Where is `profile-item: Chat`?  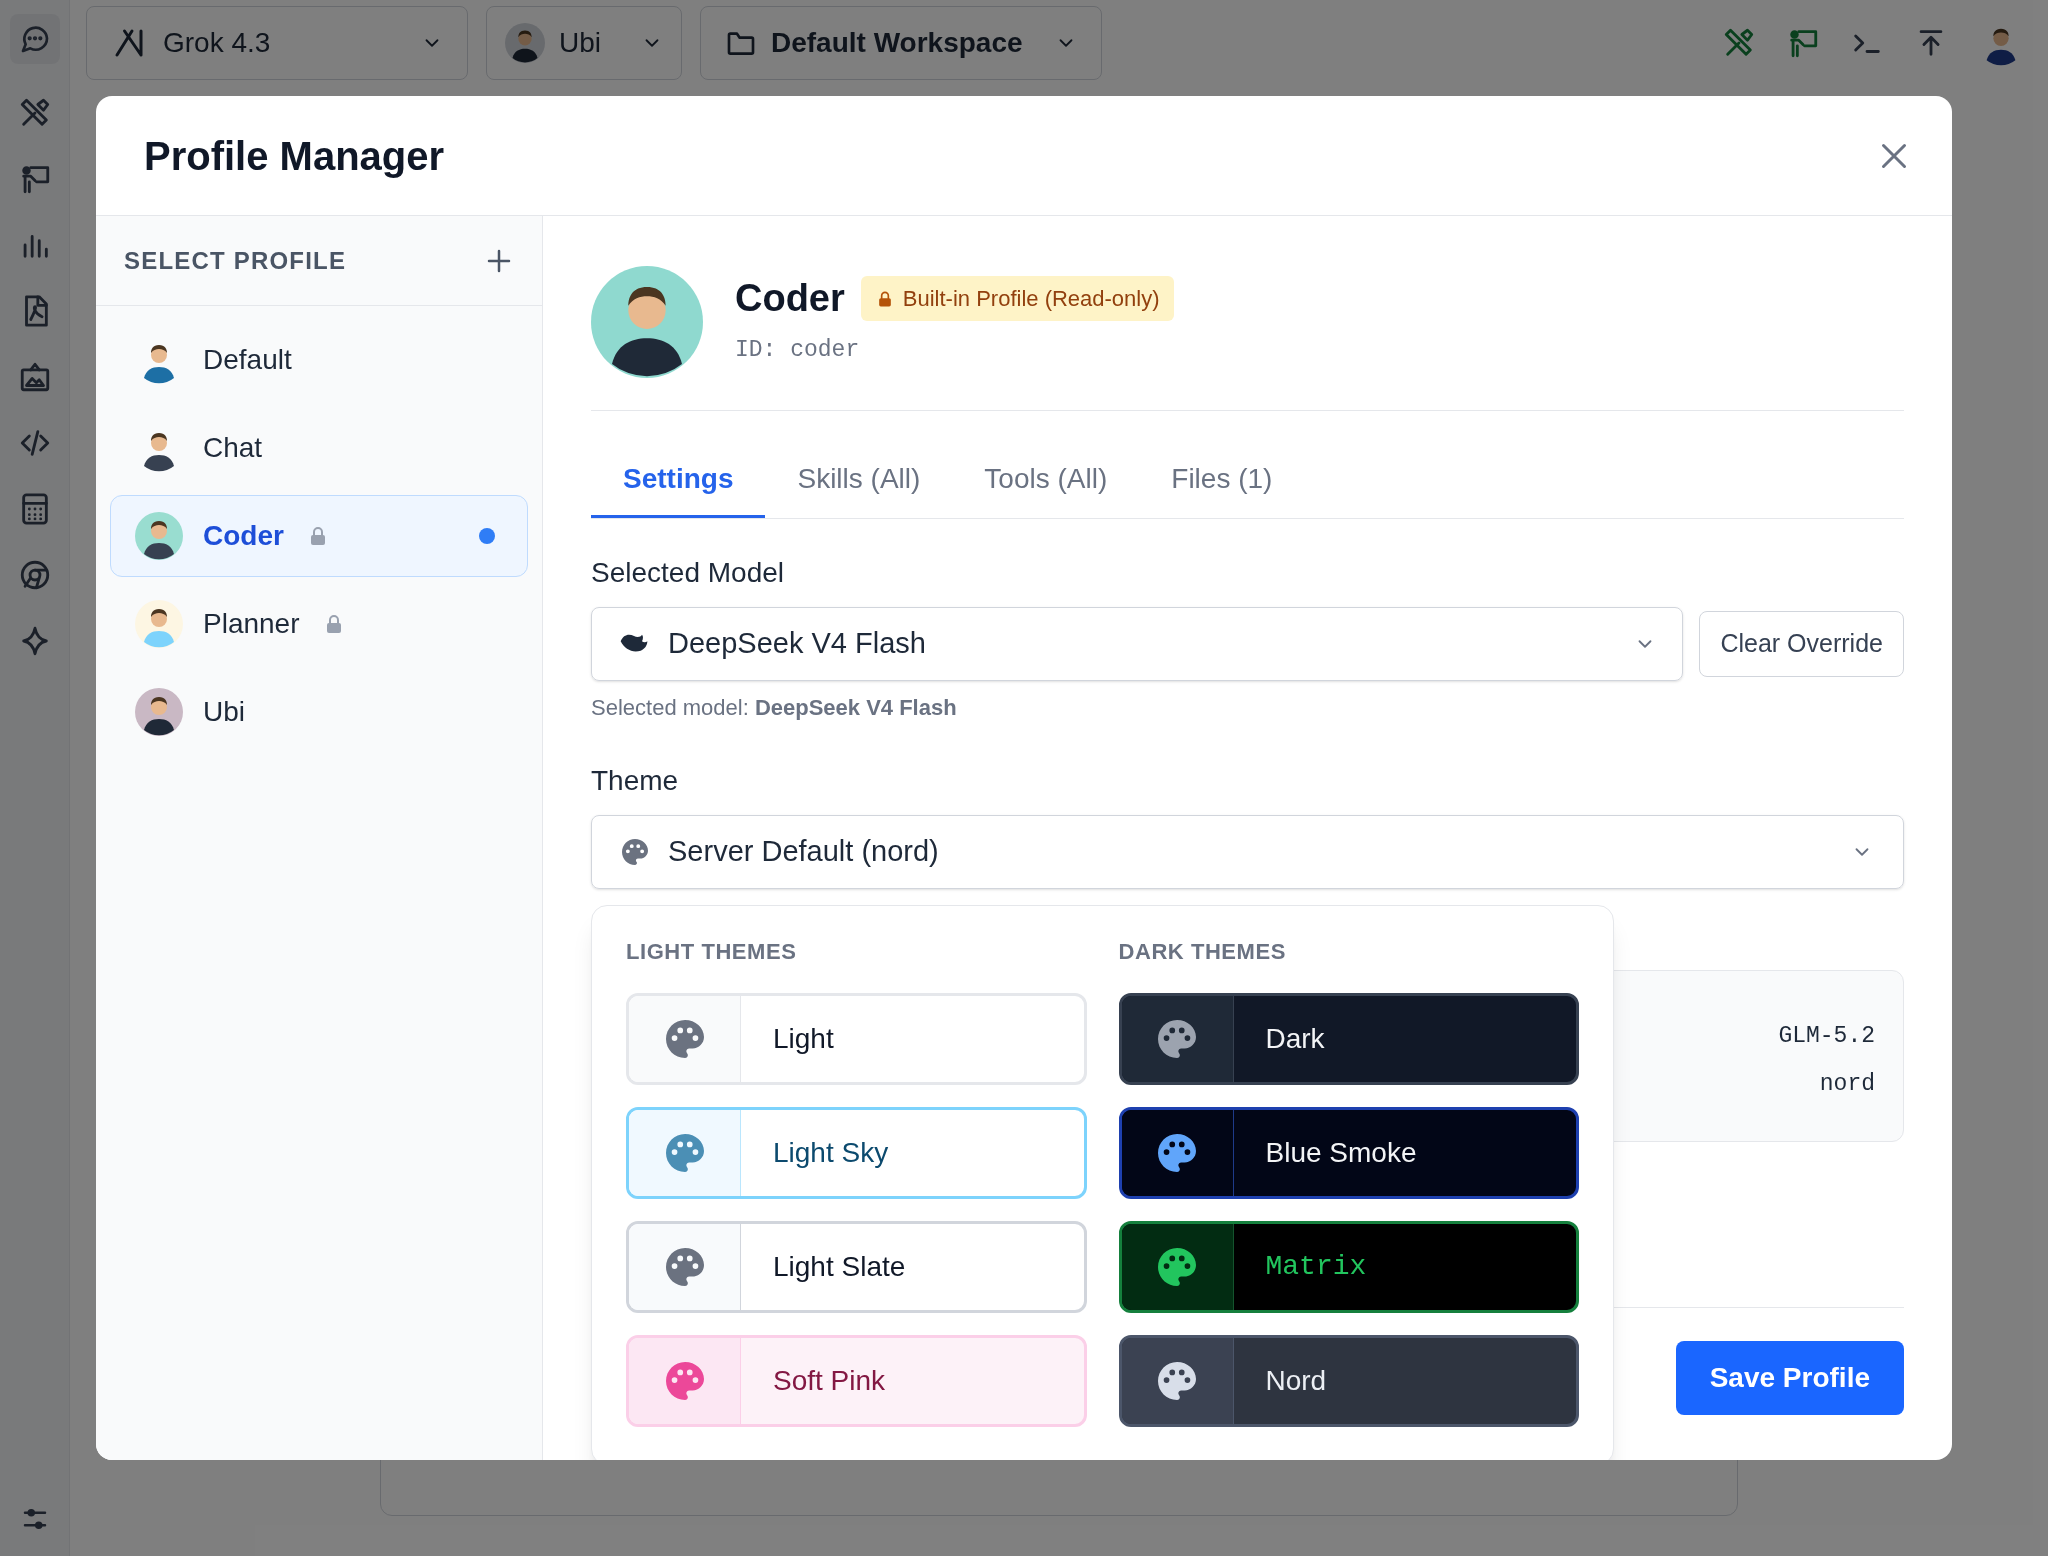
profile-item: Chat is located at coordinates (319, 448).